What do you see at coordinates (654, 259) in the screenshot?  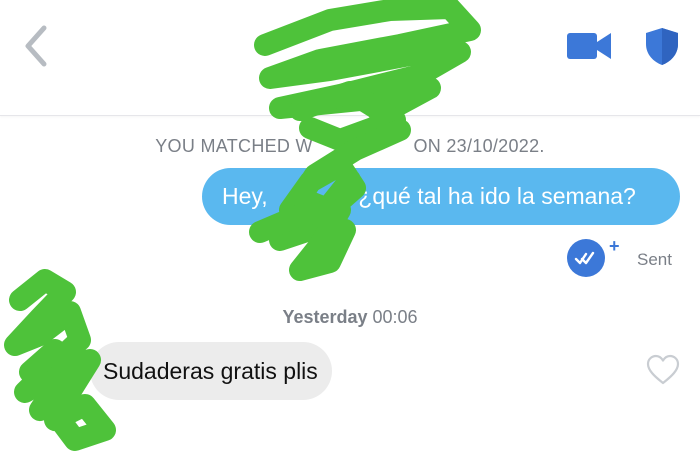 I see `sent-status-label: Sent` at bounding box center [654, 259].